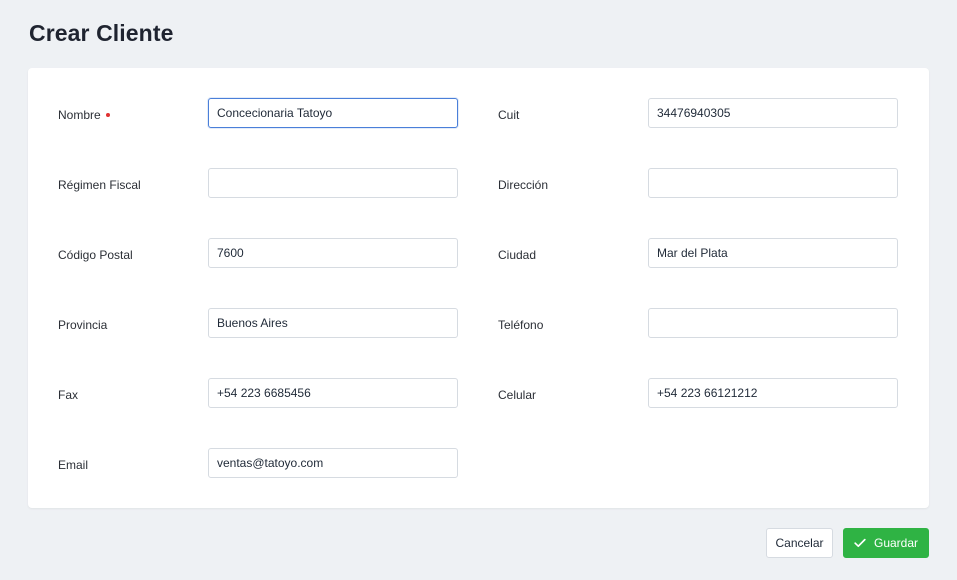 The height and width of the screenshot is (580, 957). Describe the element at coordinates (773, 393) in the screenshot. I see `celular-field` at that location.